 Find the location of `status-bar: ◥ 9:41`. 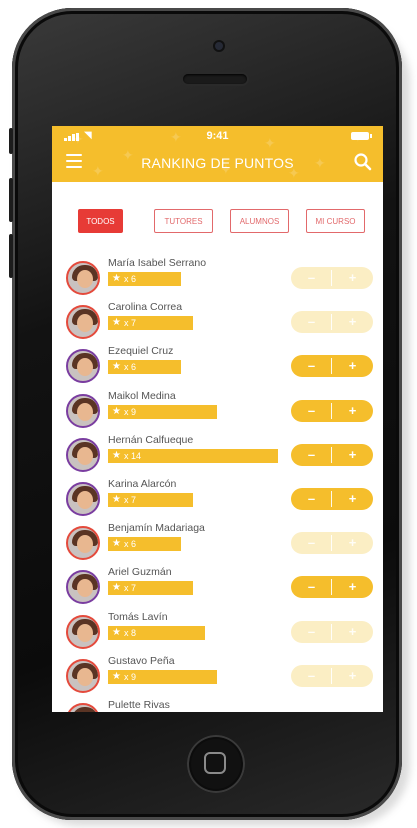

status-bar: ◥ 9:41 is located at coordinates (217, 136).